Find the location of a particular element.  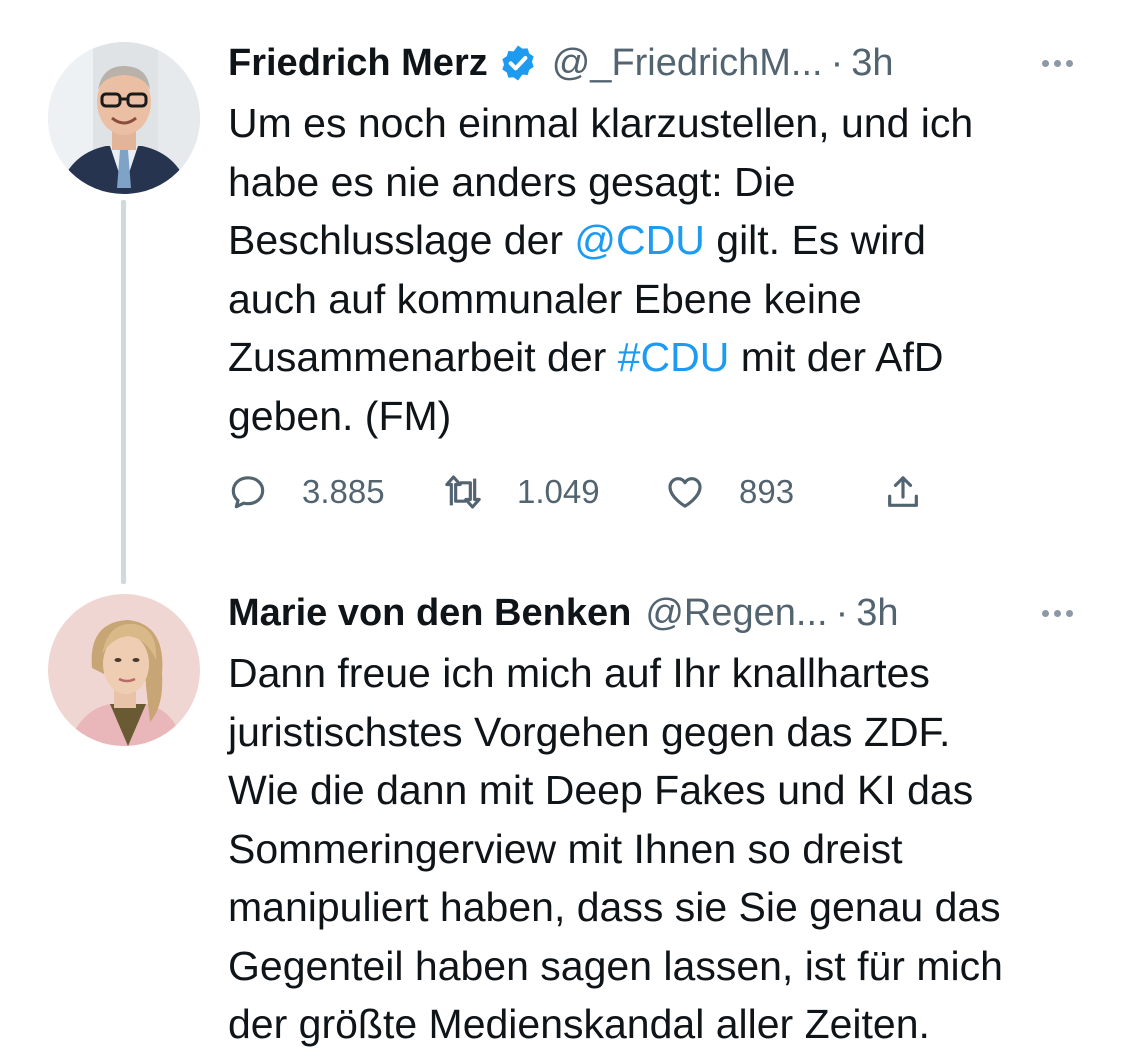

tweet-text-line: Wie die dann mit Deep Fakes und KI das is located at coordinates (601, 790).